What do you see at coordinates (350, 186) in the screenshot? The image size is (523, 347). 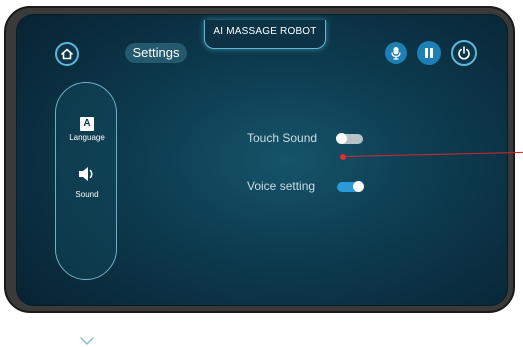 I see `voice-setting-toggle` at bounding box center [350, 186].